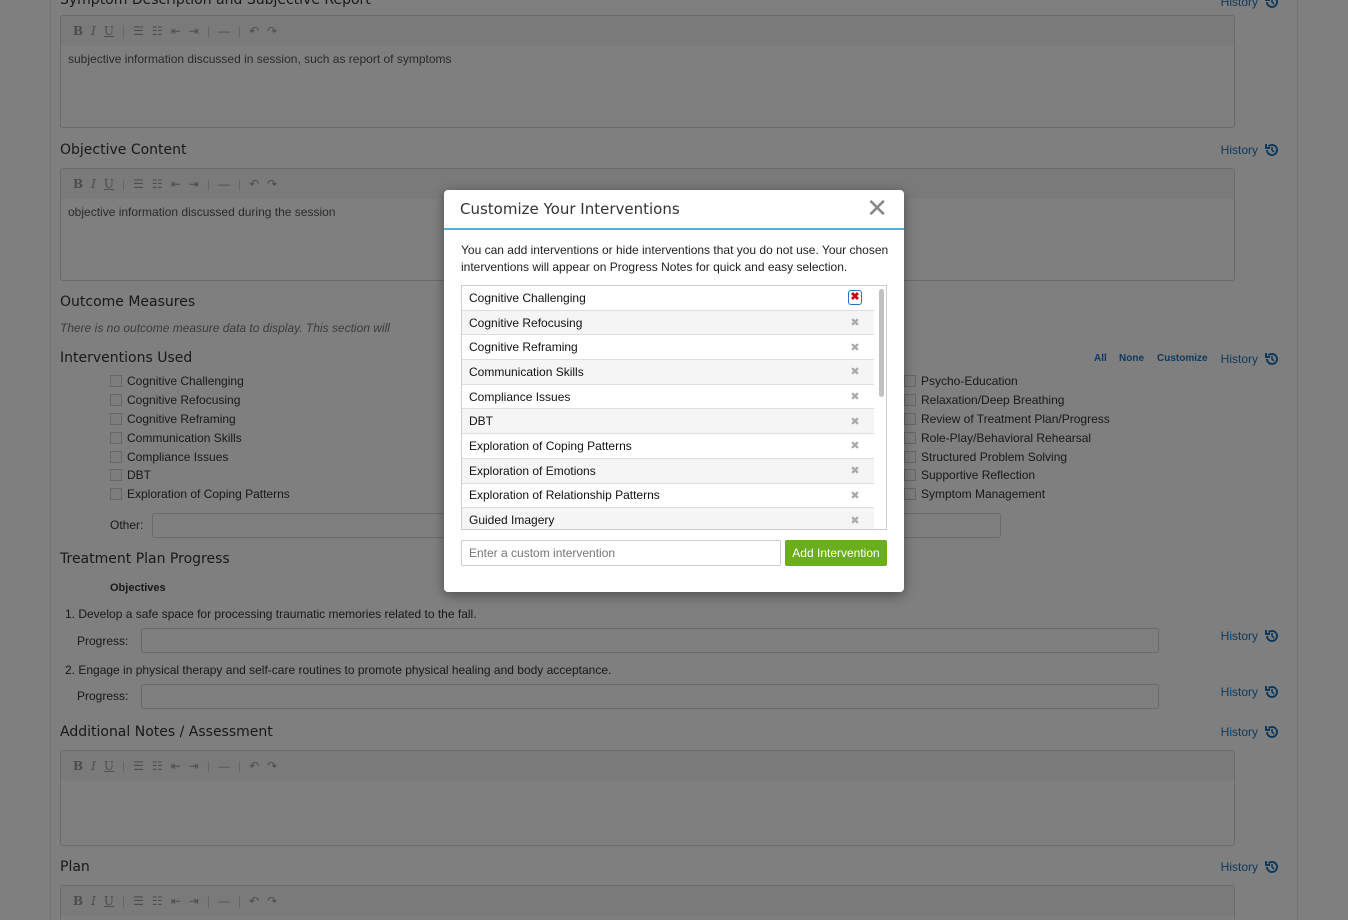 The width and height of the screenshot is (1348, 920). I want to click on intervention-name: Exploration of Emotions, so click(532, 470).